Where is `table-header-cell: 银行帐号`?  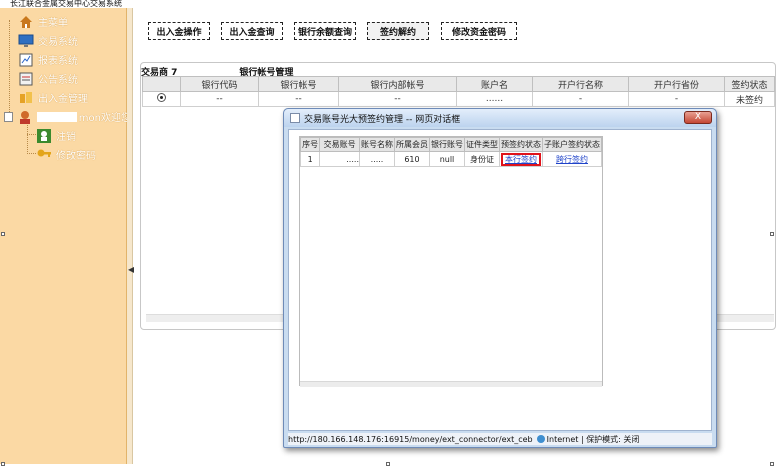 table-header-cell: 银行帐号 is located at coordinates (298, 84).